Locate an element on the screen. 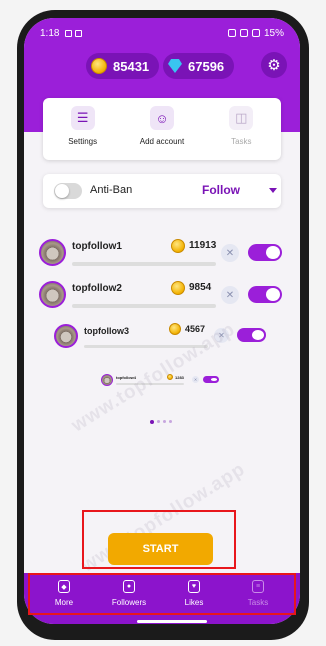 The width and height of the screenshot is (326, 646). coin-balance-value: 85431 is located at coordinates (131, 66).